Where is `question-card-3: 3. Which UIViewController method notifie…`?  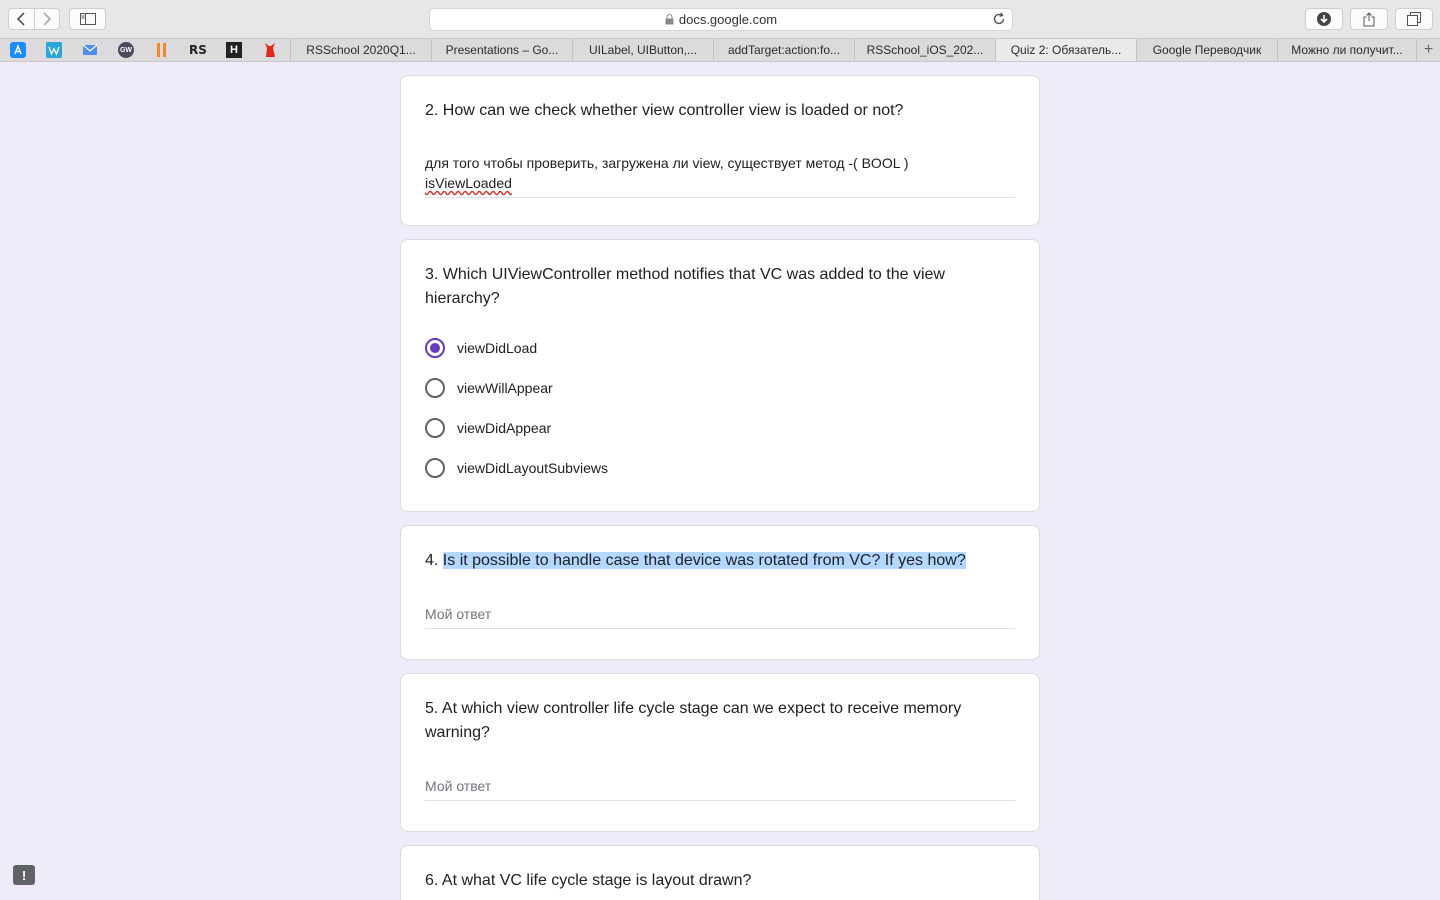 question-card-3: 3. Which UIViewController method notifie… is located at coordinates (720, 375).